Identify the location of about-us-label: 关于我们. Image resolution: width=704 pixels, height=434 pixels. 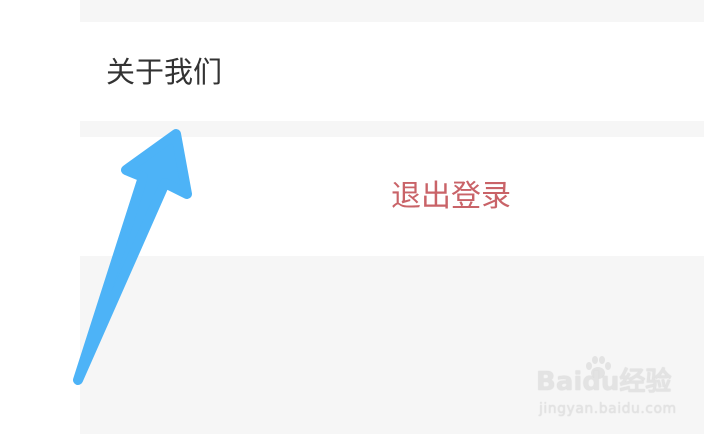
(164, 72).